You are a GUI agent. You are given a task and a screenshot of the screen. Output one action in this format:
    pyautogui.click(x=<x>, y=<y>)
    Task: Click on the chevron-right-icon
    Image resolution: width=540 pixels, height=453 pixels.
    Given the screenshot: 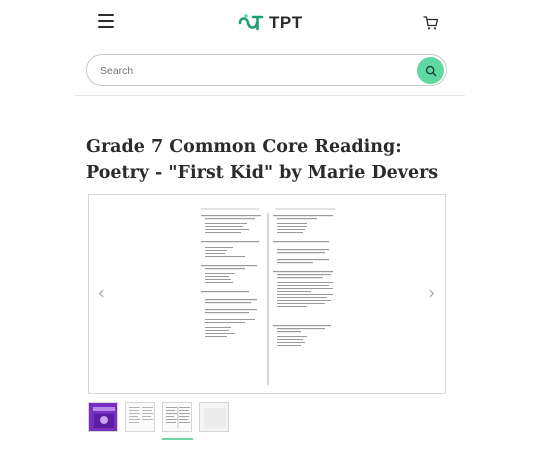 What is the action you would take?
    pyautogui.click(x=431, y=293)
    